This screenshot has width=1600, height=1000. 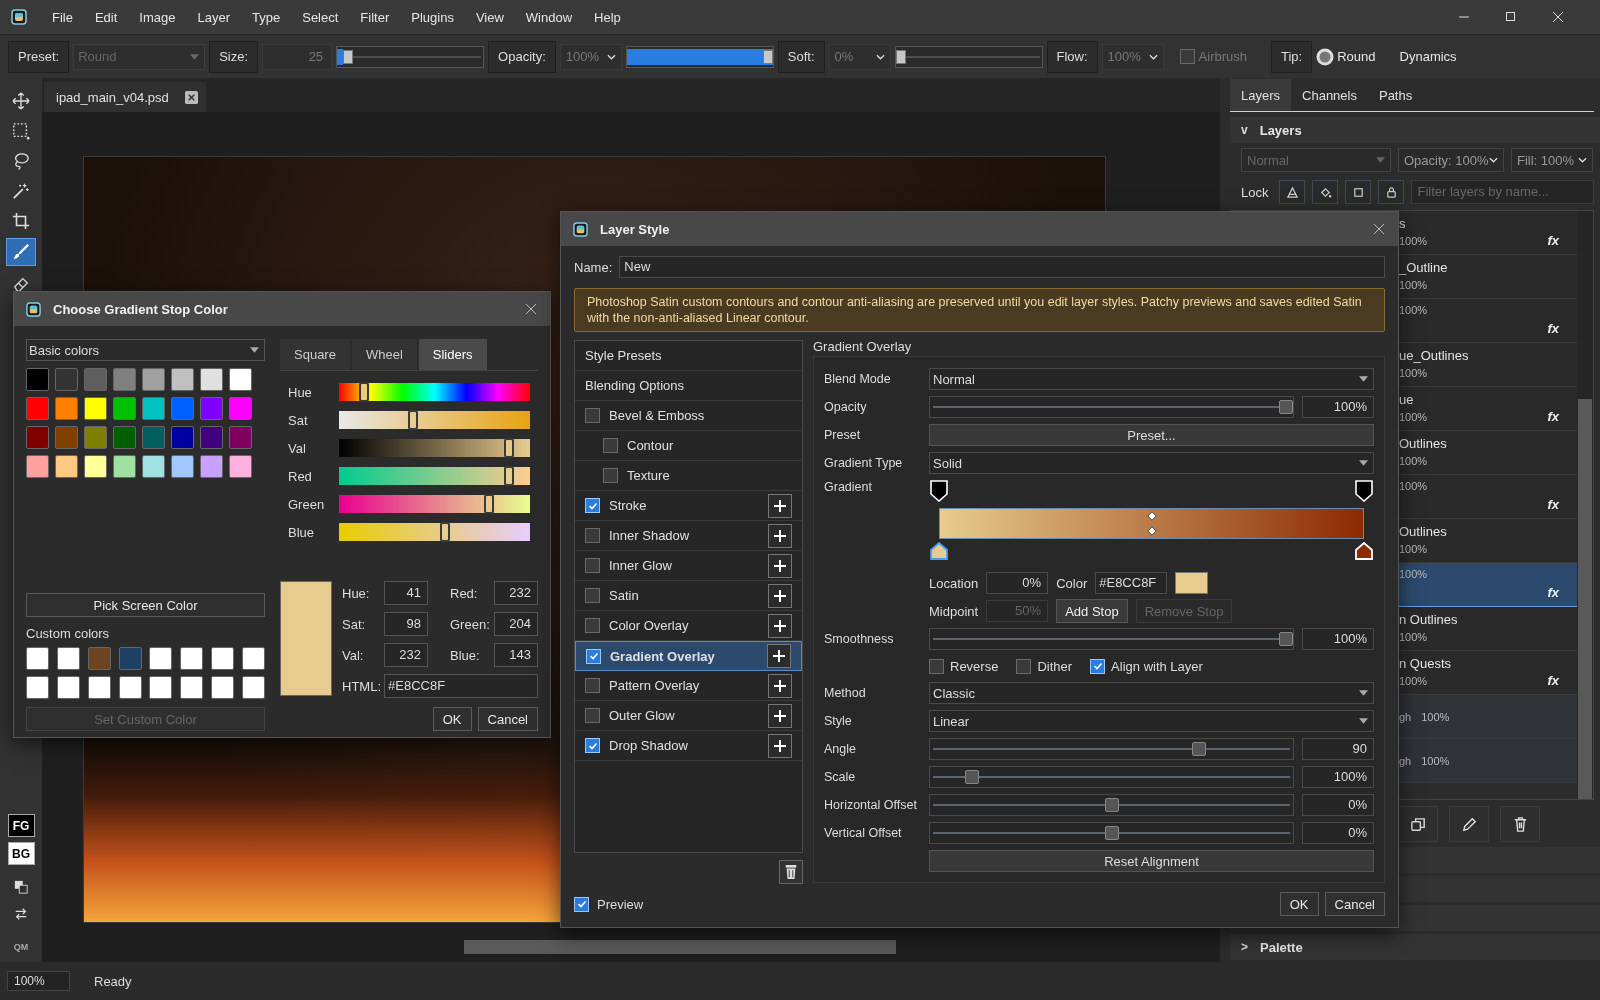 I want to click on panel-tab: Layers, so click(x=1261, y=95).